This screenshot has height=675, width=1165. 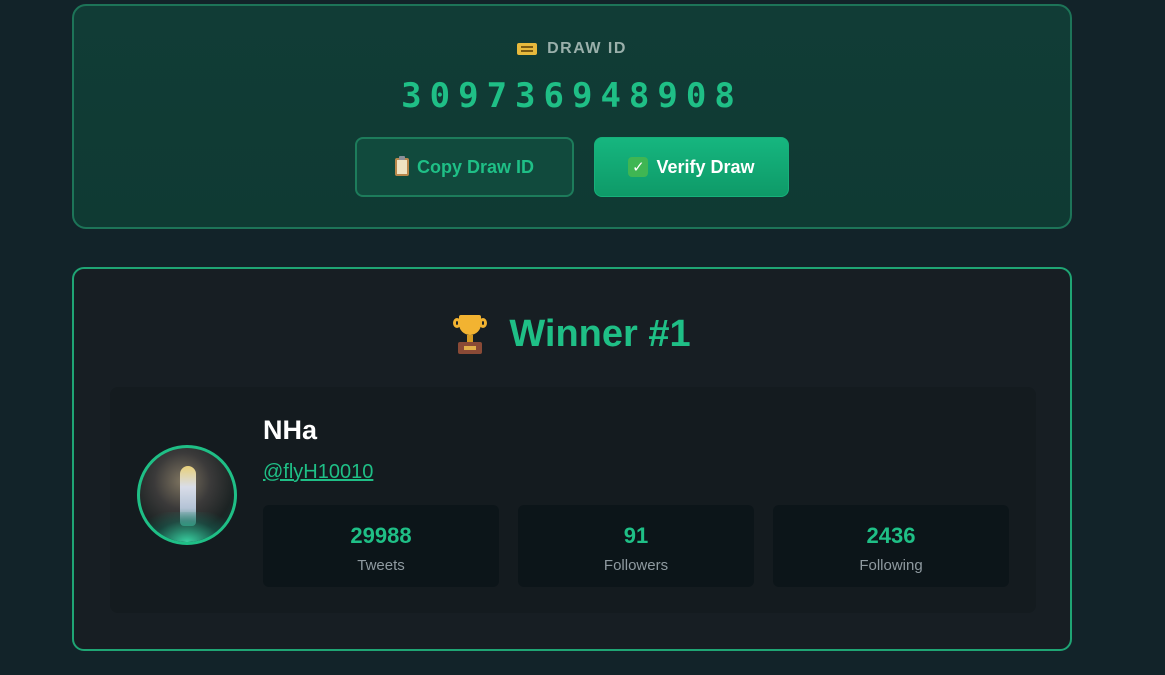 I want to click on stat-label: Followers, so click(x=636, y=565).